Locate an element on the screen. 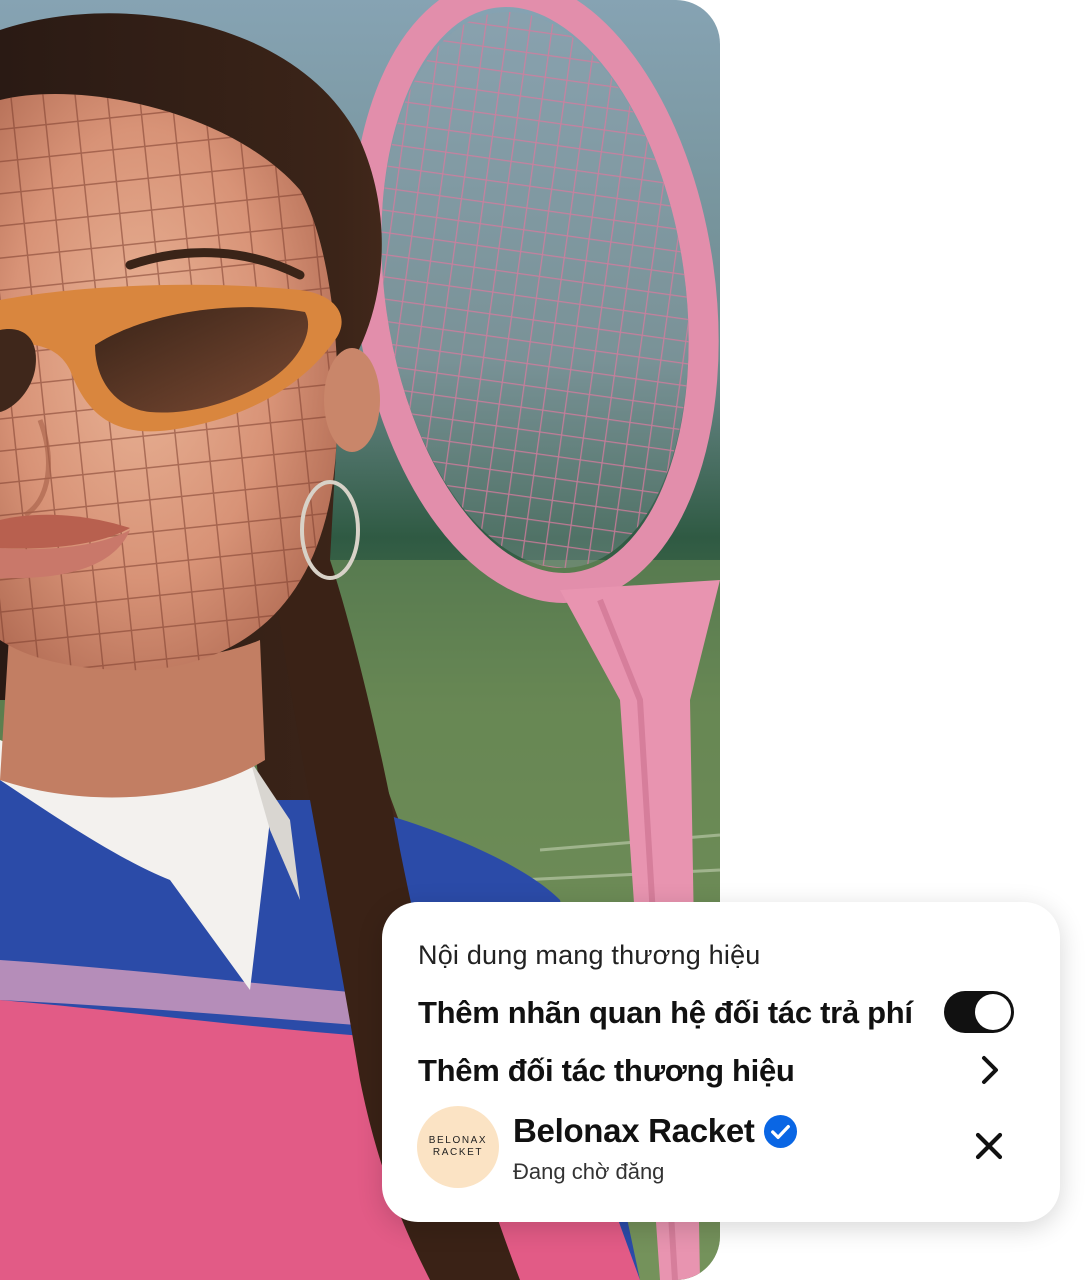 The image size is (1092, 1280). brand-avatar: BELONAX RACKET is located at coordinates (458, 1147).